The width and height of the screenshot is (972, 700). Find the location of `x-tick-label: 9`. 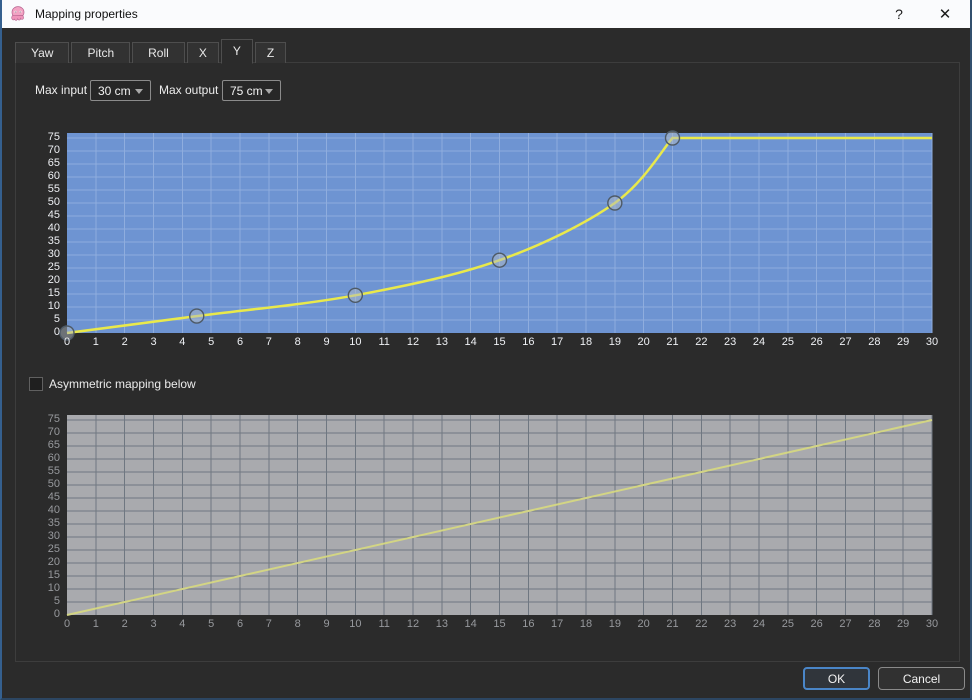

x-tick-label: 9 is located at coordinates (326, 342).